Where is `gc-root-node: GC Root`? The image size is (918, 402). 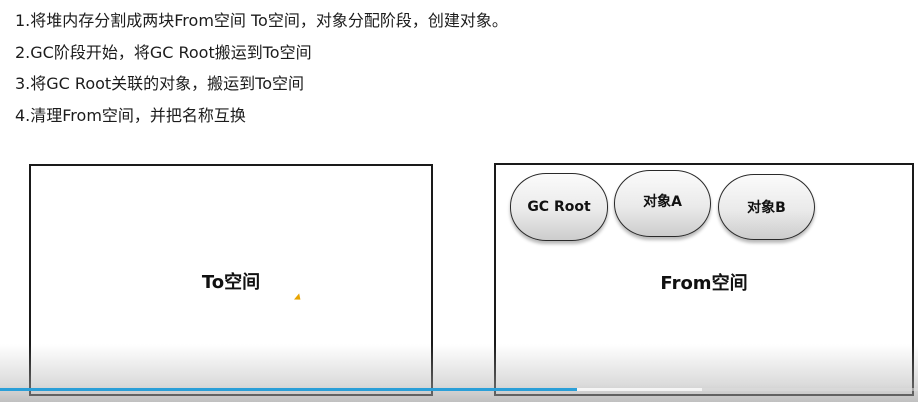
gc-root-node: GC Root is located at coordinates (559, 207).